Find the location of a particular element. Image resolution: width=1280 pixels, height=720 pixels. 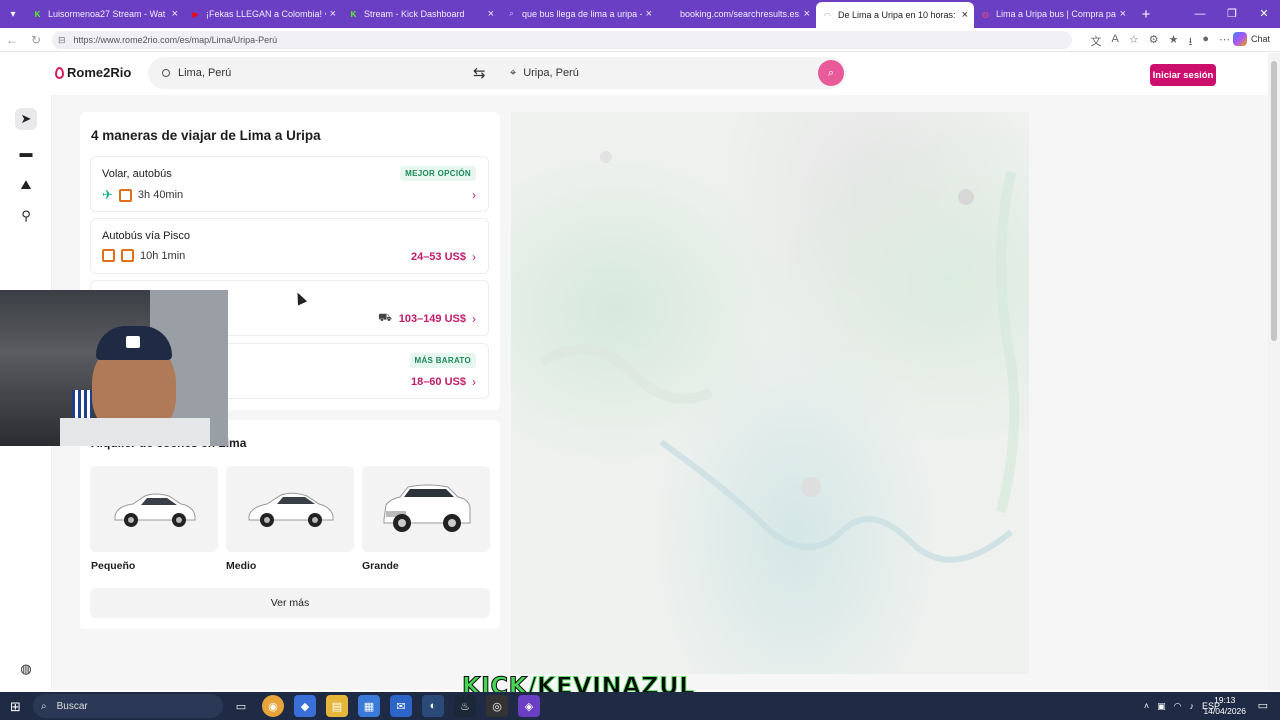

browser-tab: ▶ ¡Fekas LLEGAN a Colombia! ✈ × is located at coordinates (263, 14).